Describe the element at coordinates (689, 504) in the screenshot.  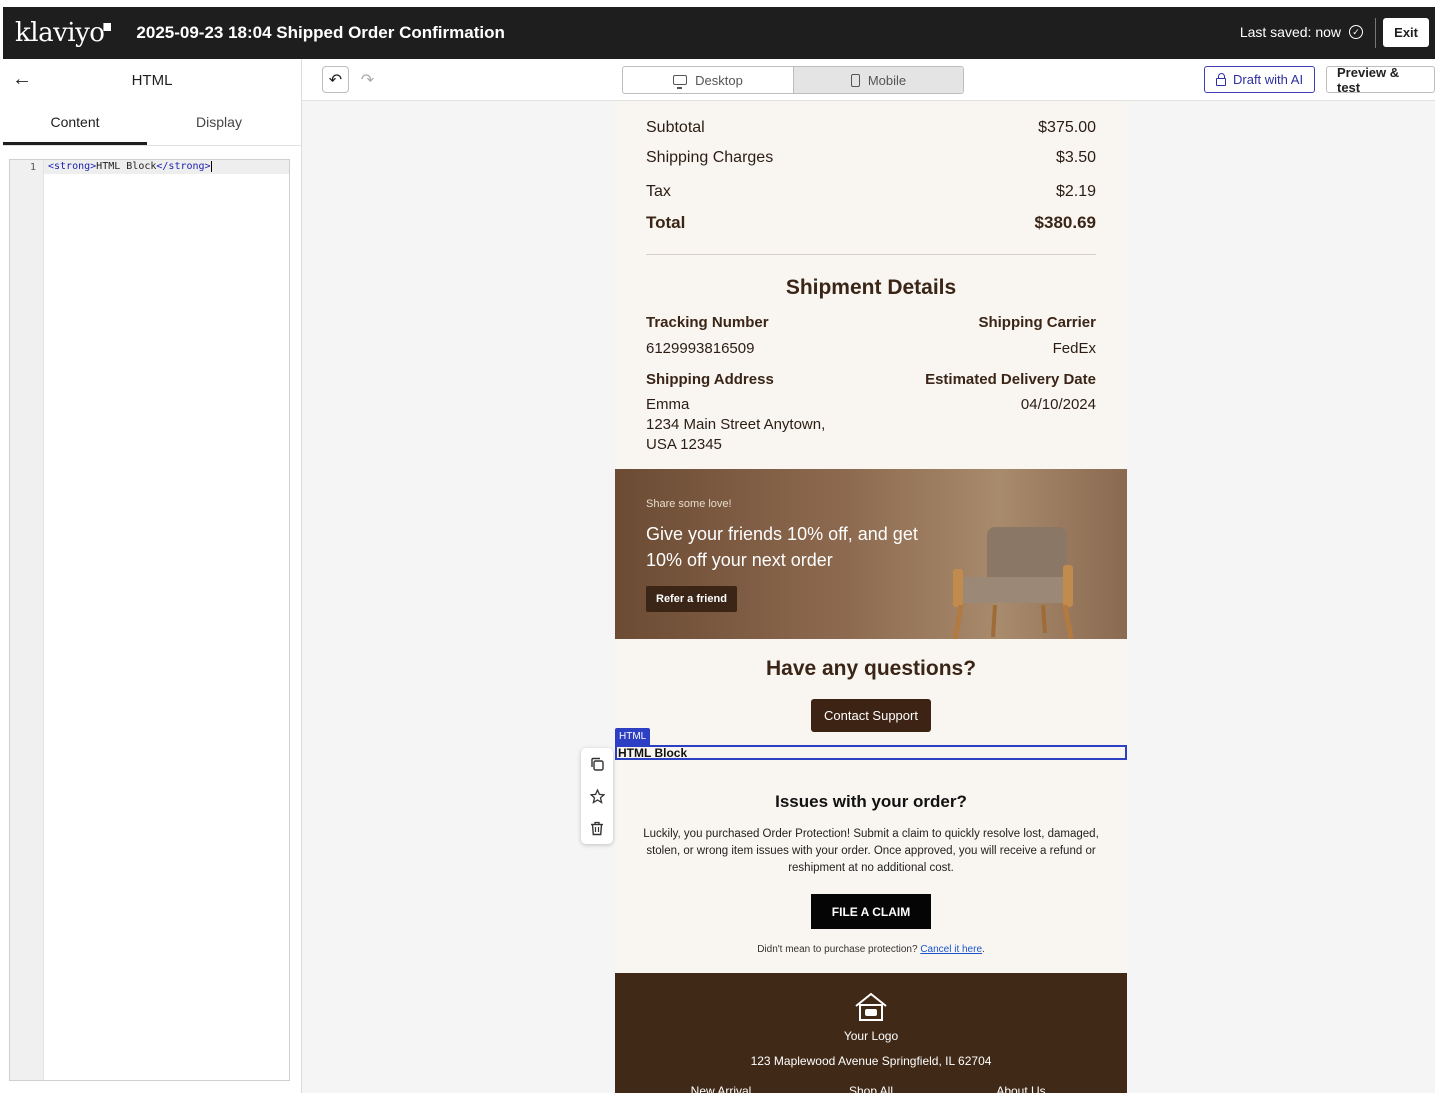
I see `banner-kicker: Share some love!` at that location.